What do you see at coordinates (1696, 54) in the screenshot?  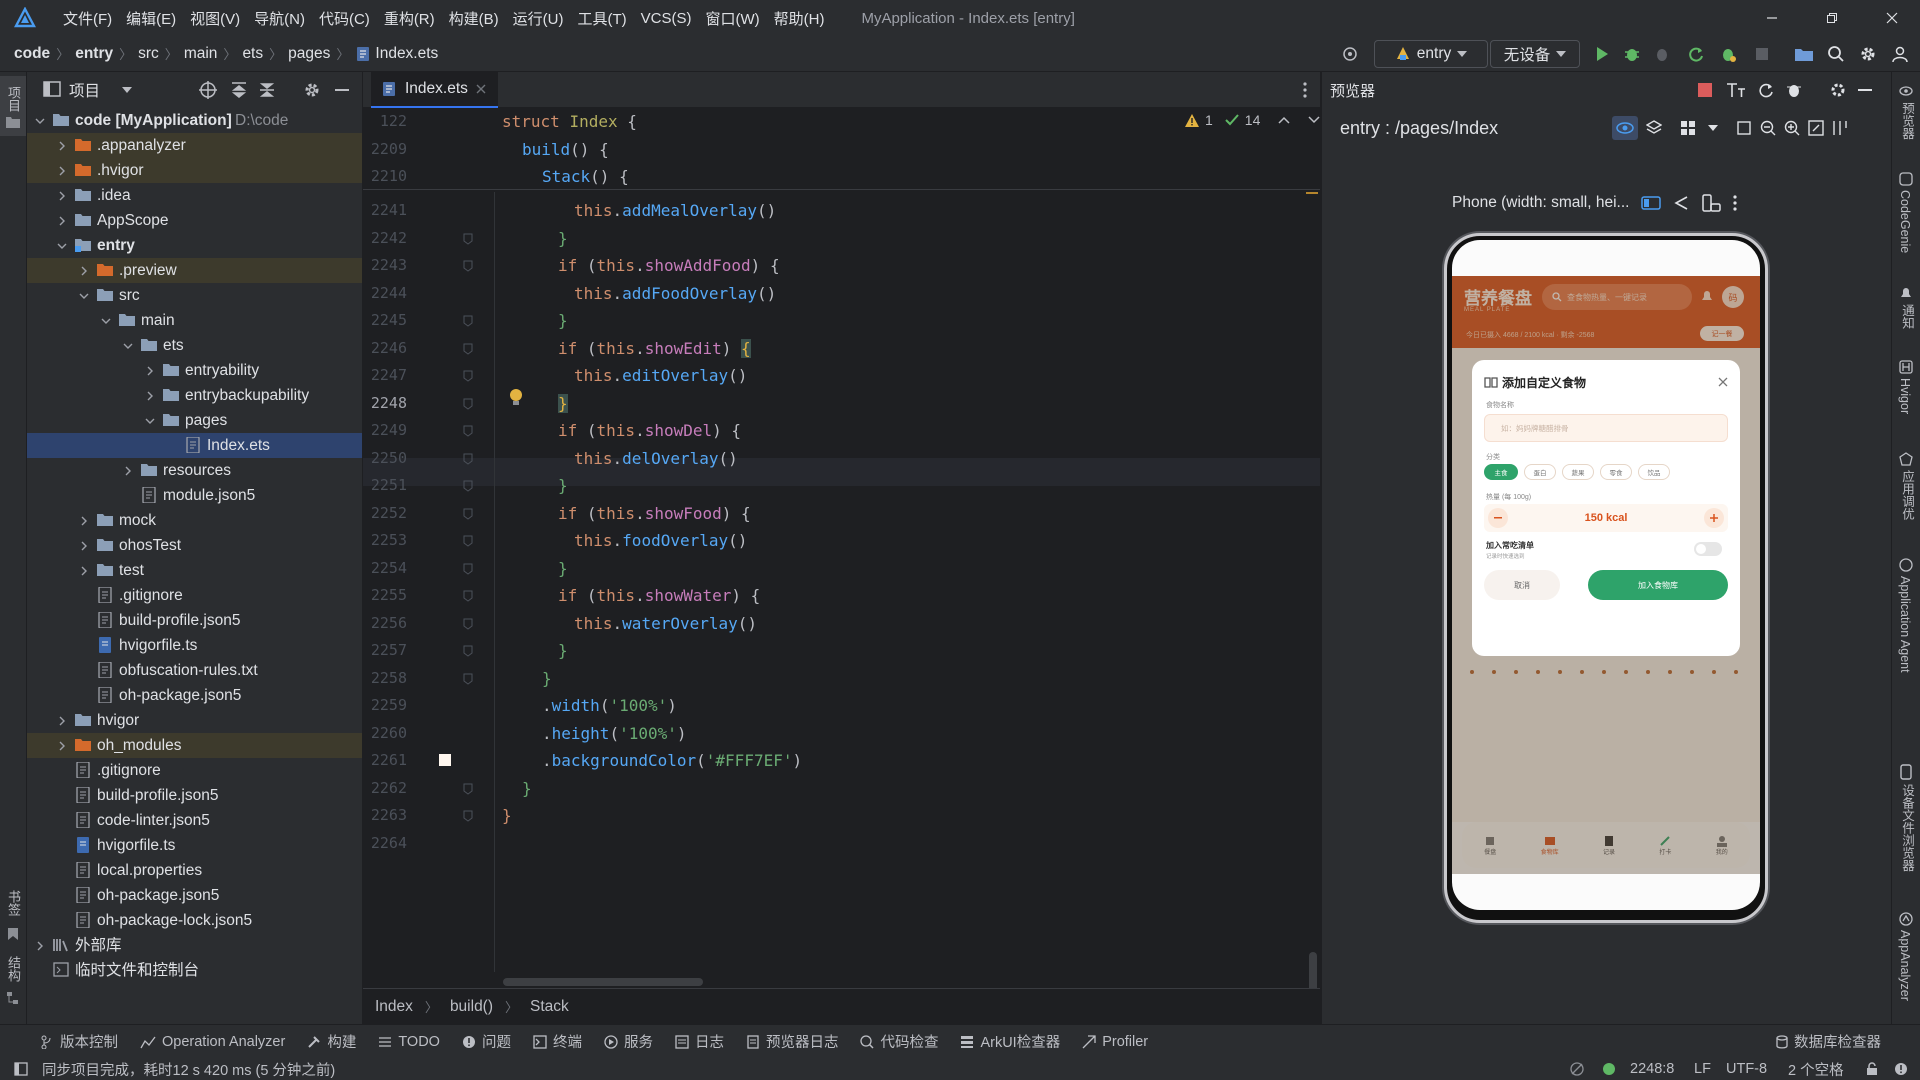 I see `apply-changes-button` at bounding box center [1696, 54].